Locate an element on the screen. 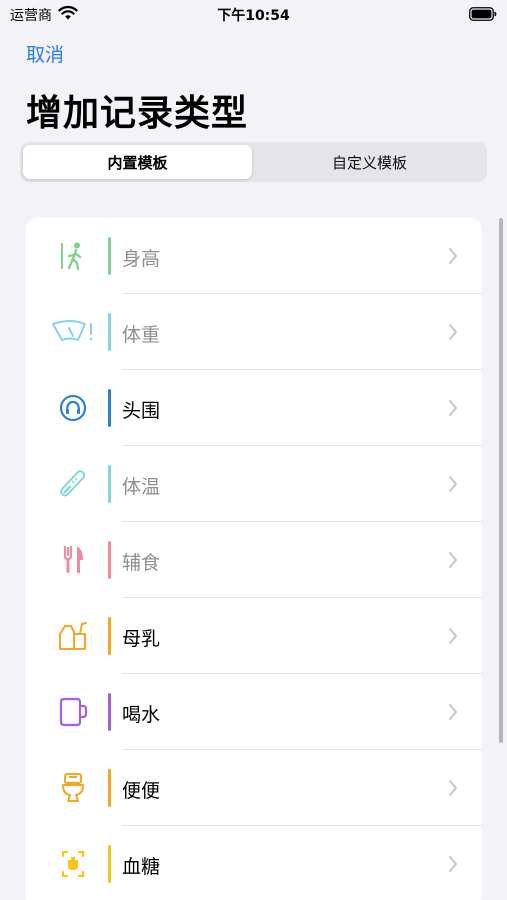 The image size is (507, 900). list-item-blood-glucose: 血糖 is located at coordinates (254, 863).